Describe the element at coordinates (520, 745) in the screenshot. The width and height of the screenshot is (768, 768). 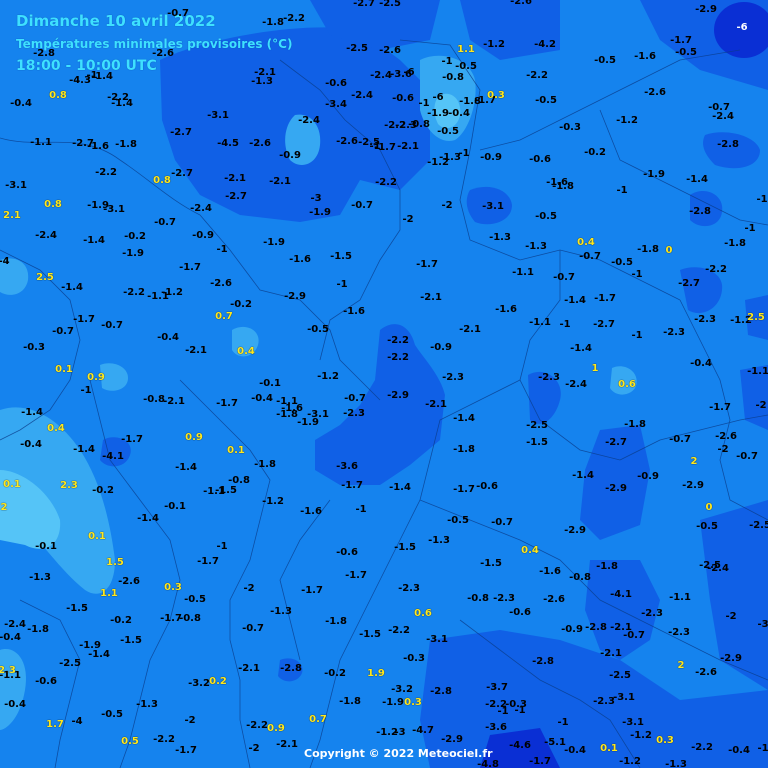
I see `station-temperature: -4.6` at that location.